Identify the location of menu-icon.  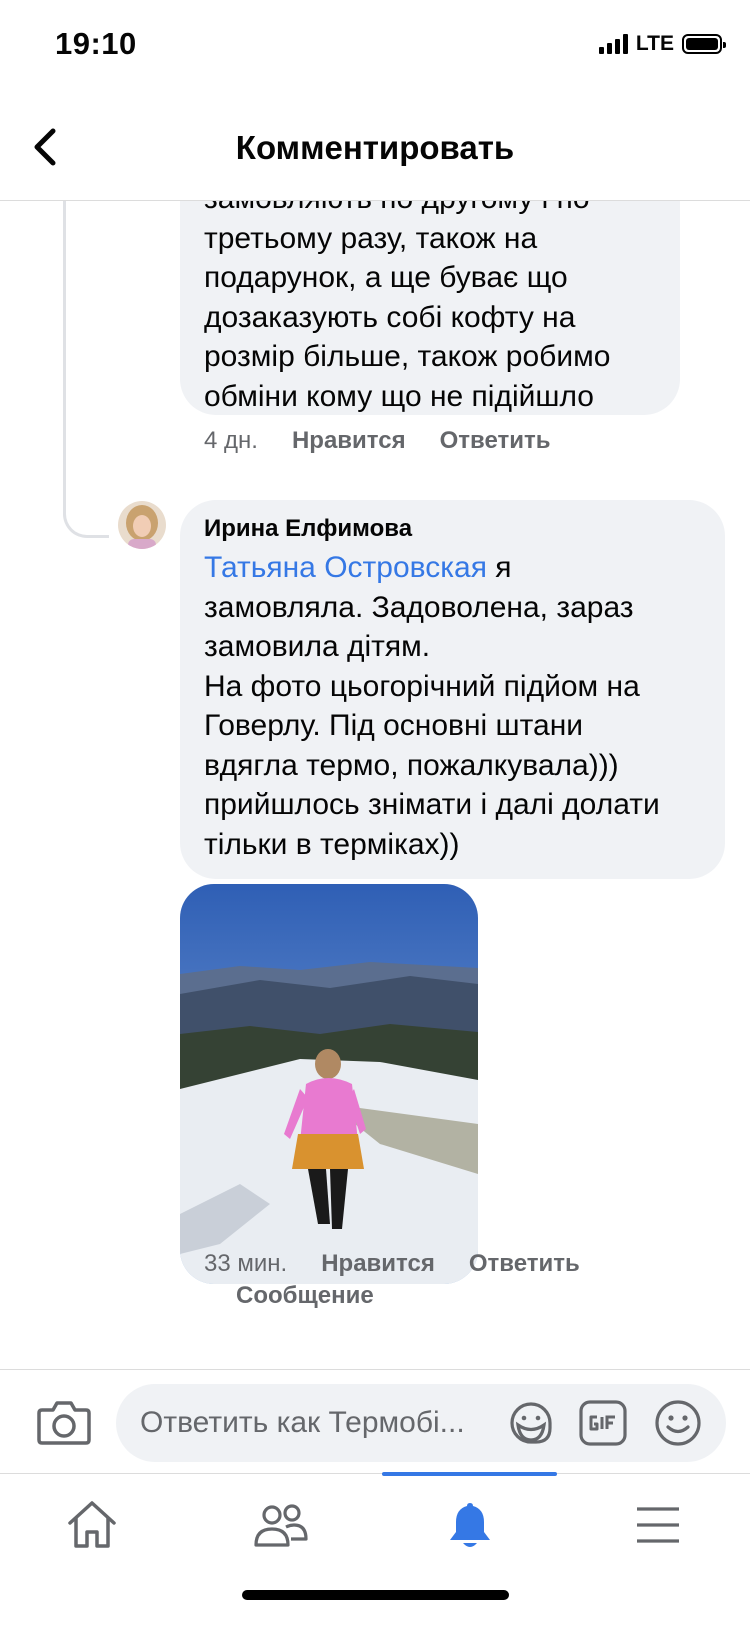
(658, 1525).